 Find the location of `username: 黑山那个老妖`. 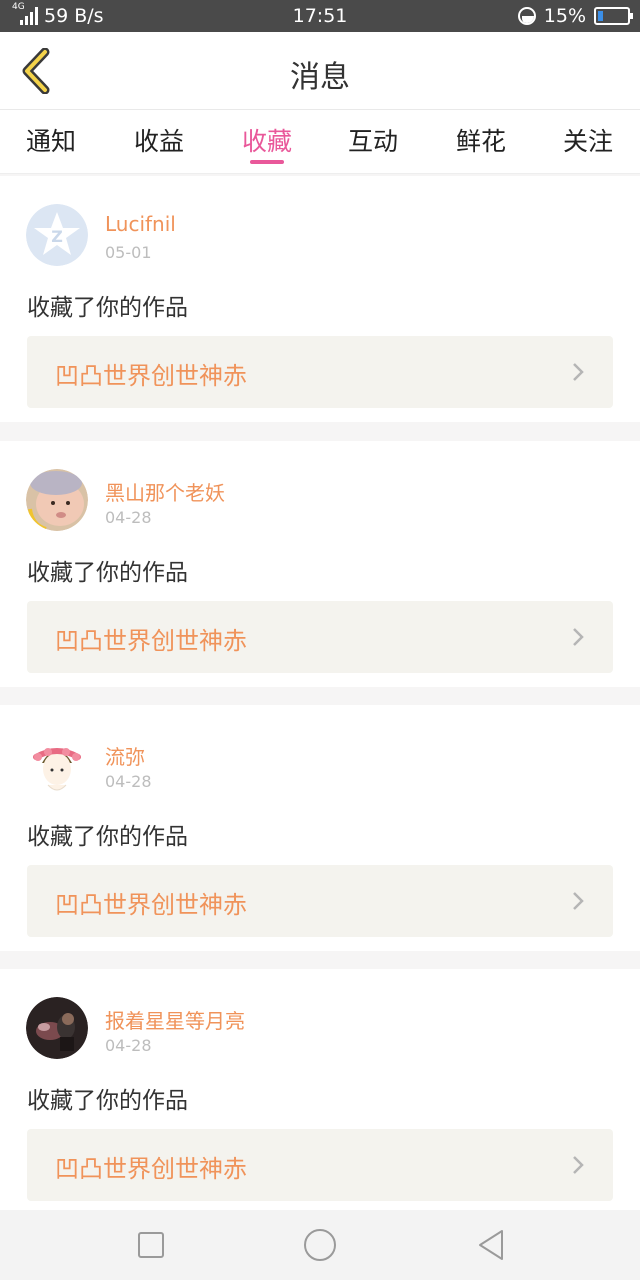

username: 黑山那个老妖 is located at coordinates (165, 491).